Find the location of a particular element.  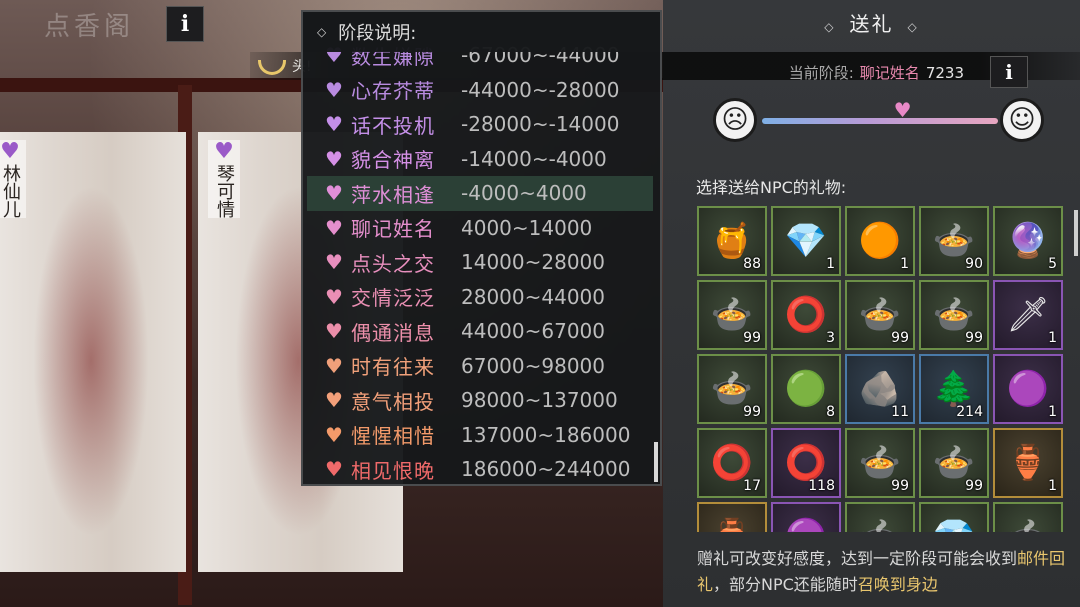

gift-slot: 🟣 1 is located at coordinates (1028, 389).